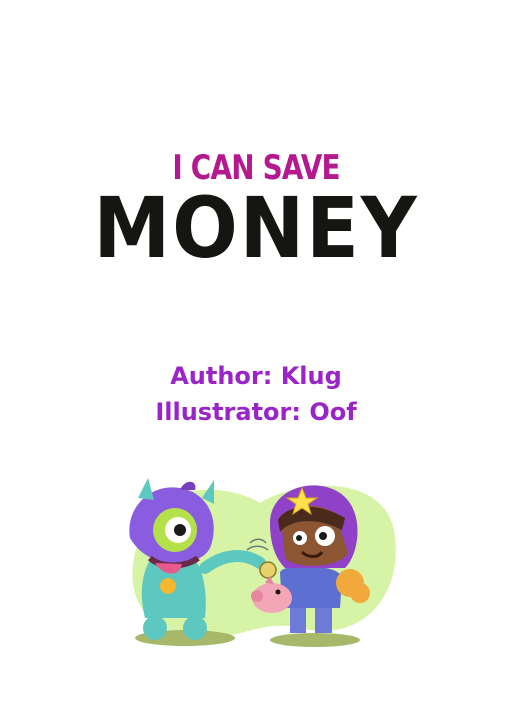  I want to click on cover-illustration-svg, so click(262, 562).